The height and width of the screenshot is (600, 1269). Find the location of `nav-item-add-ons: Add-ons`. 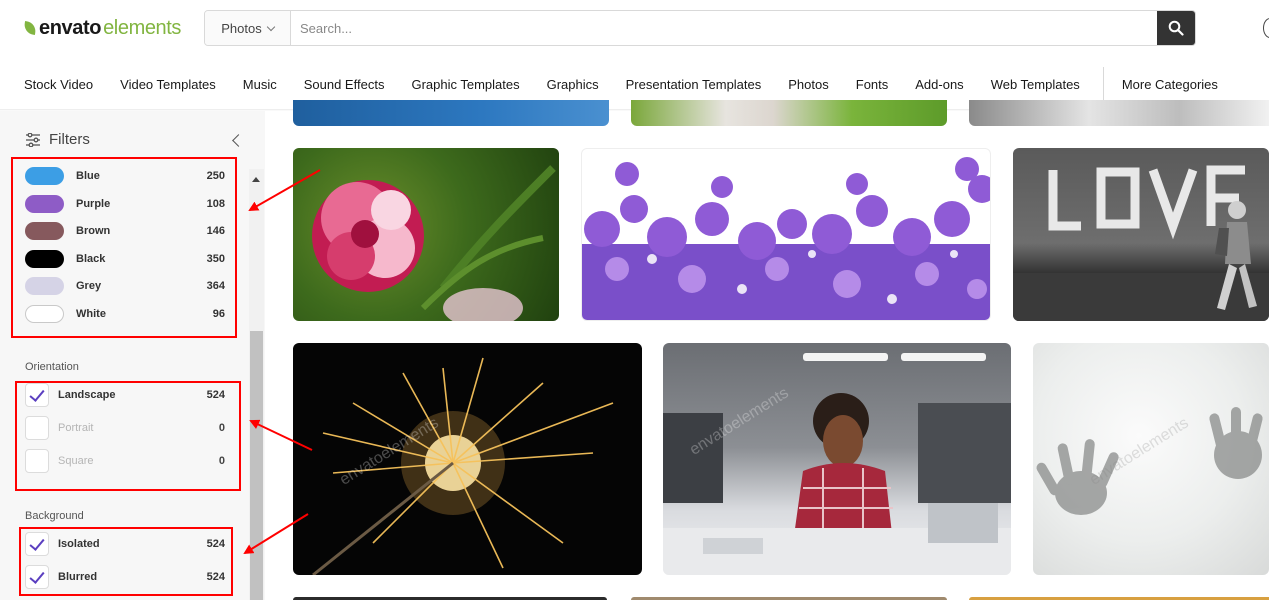

nav-item-add-ons: Add-ons is located at coordinates (939, 84).